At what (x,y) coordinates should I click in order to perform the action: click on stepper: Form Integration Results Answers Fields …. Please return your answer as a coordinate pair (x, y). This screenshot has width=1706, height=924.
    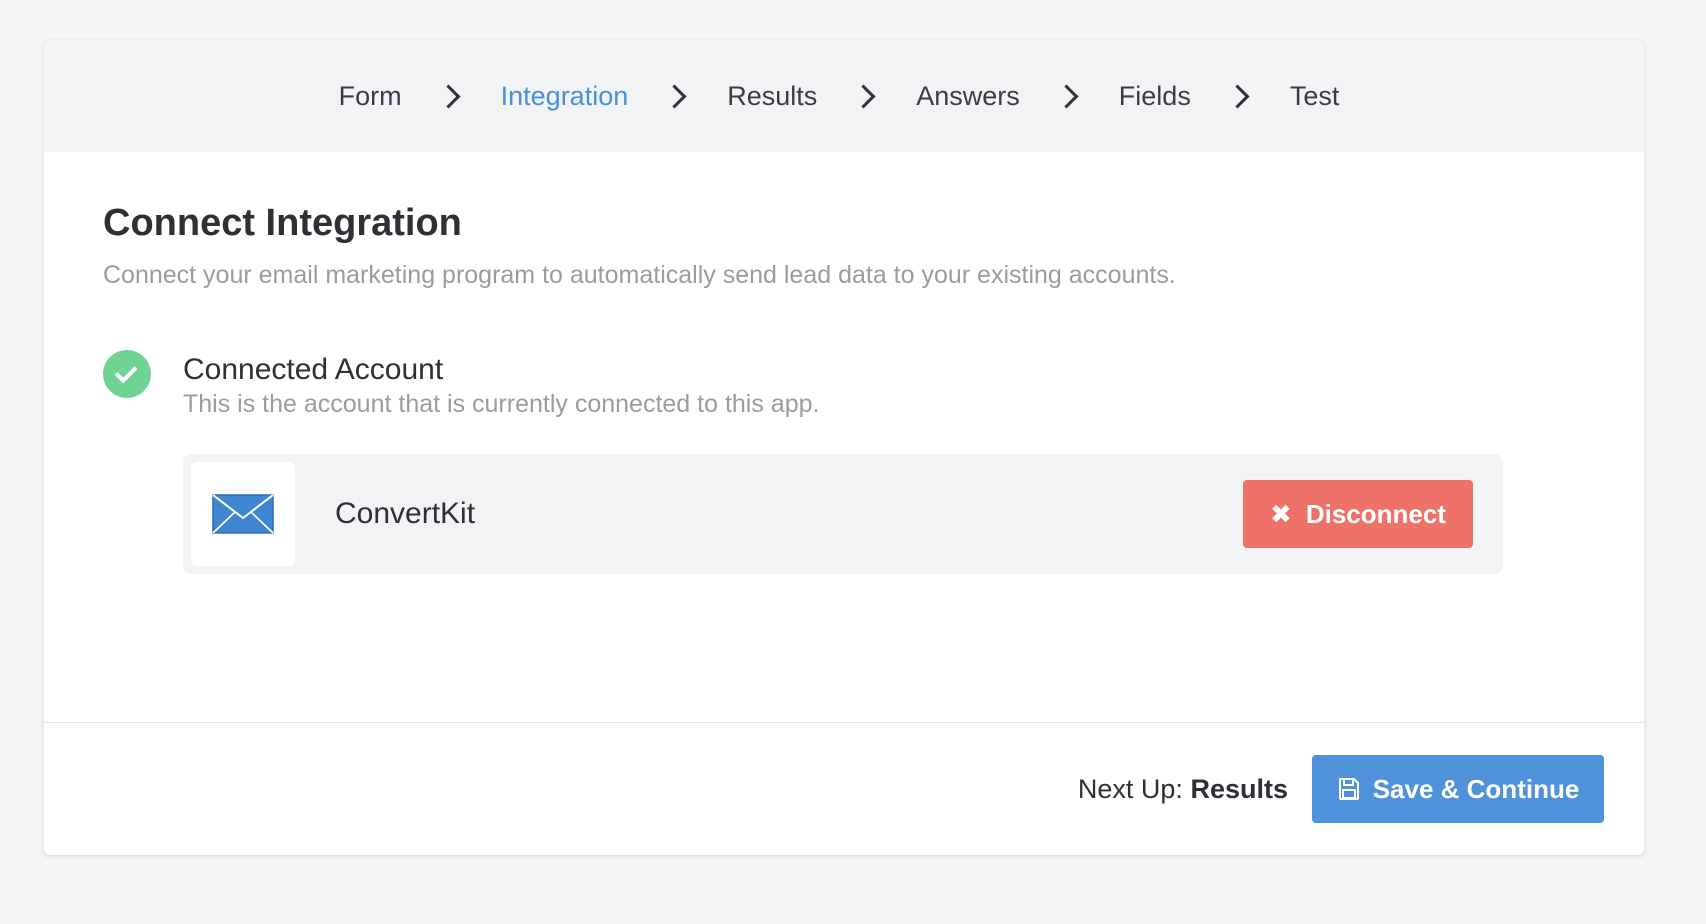
    Looking at the image, I should click on (844, 96).